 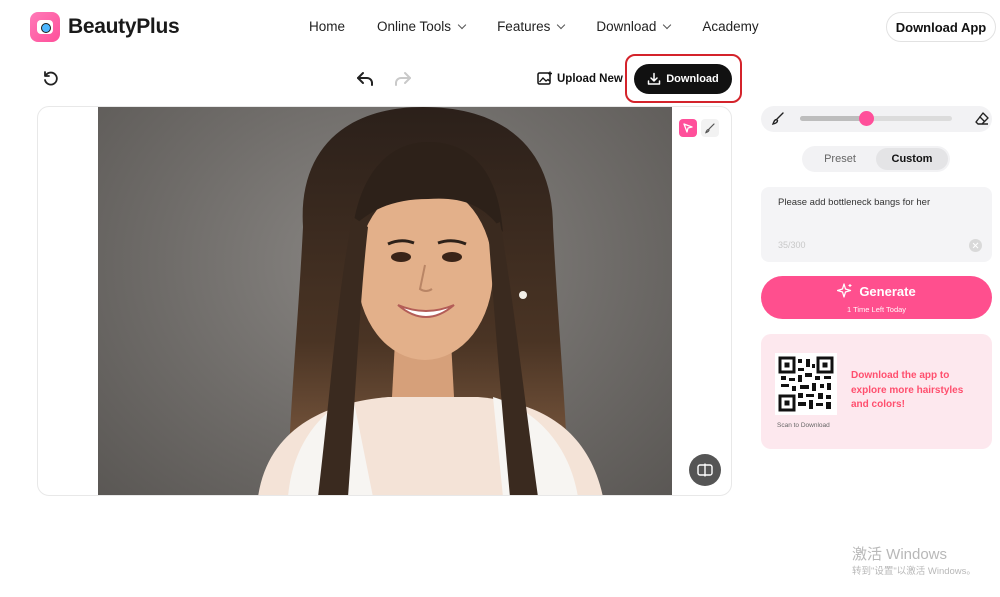 What do you see at coordinates (900, 554) in the screenshot?
I see `windows-watermark-title: 激活 Windows` at bounding box center [900, 554].